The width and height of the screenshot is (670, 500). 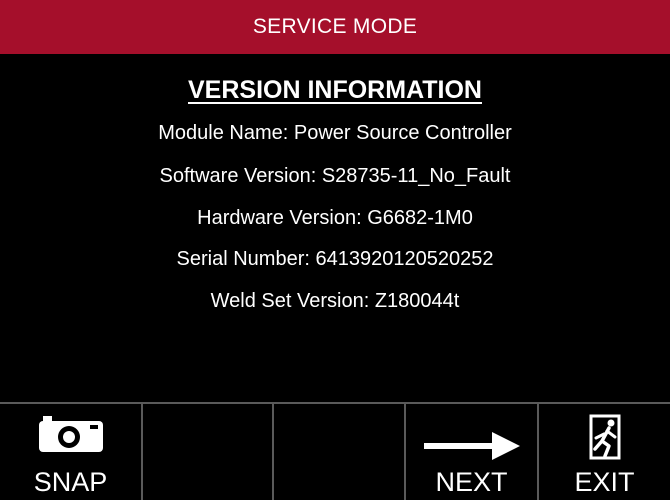 I want to click on hardware-version-line: Hardware Version: G6682-1M0, so click(x=335, y=218).